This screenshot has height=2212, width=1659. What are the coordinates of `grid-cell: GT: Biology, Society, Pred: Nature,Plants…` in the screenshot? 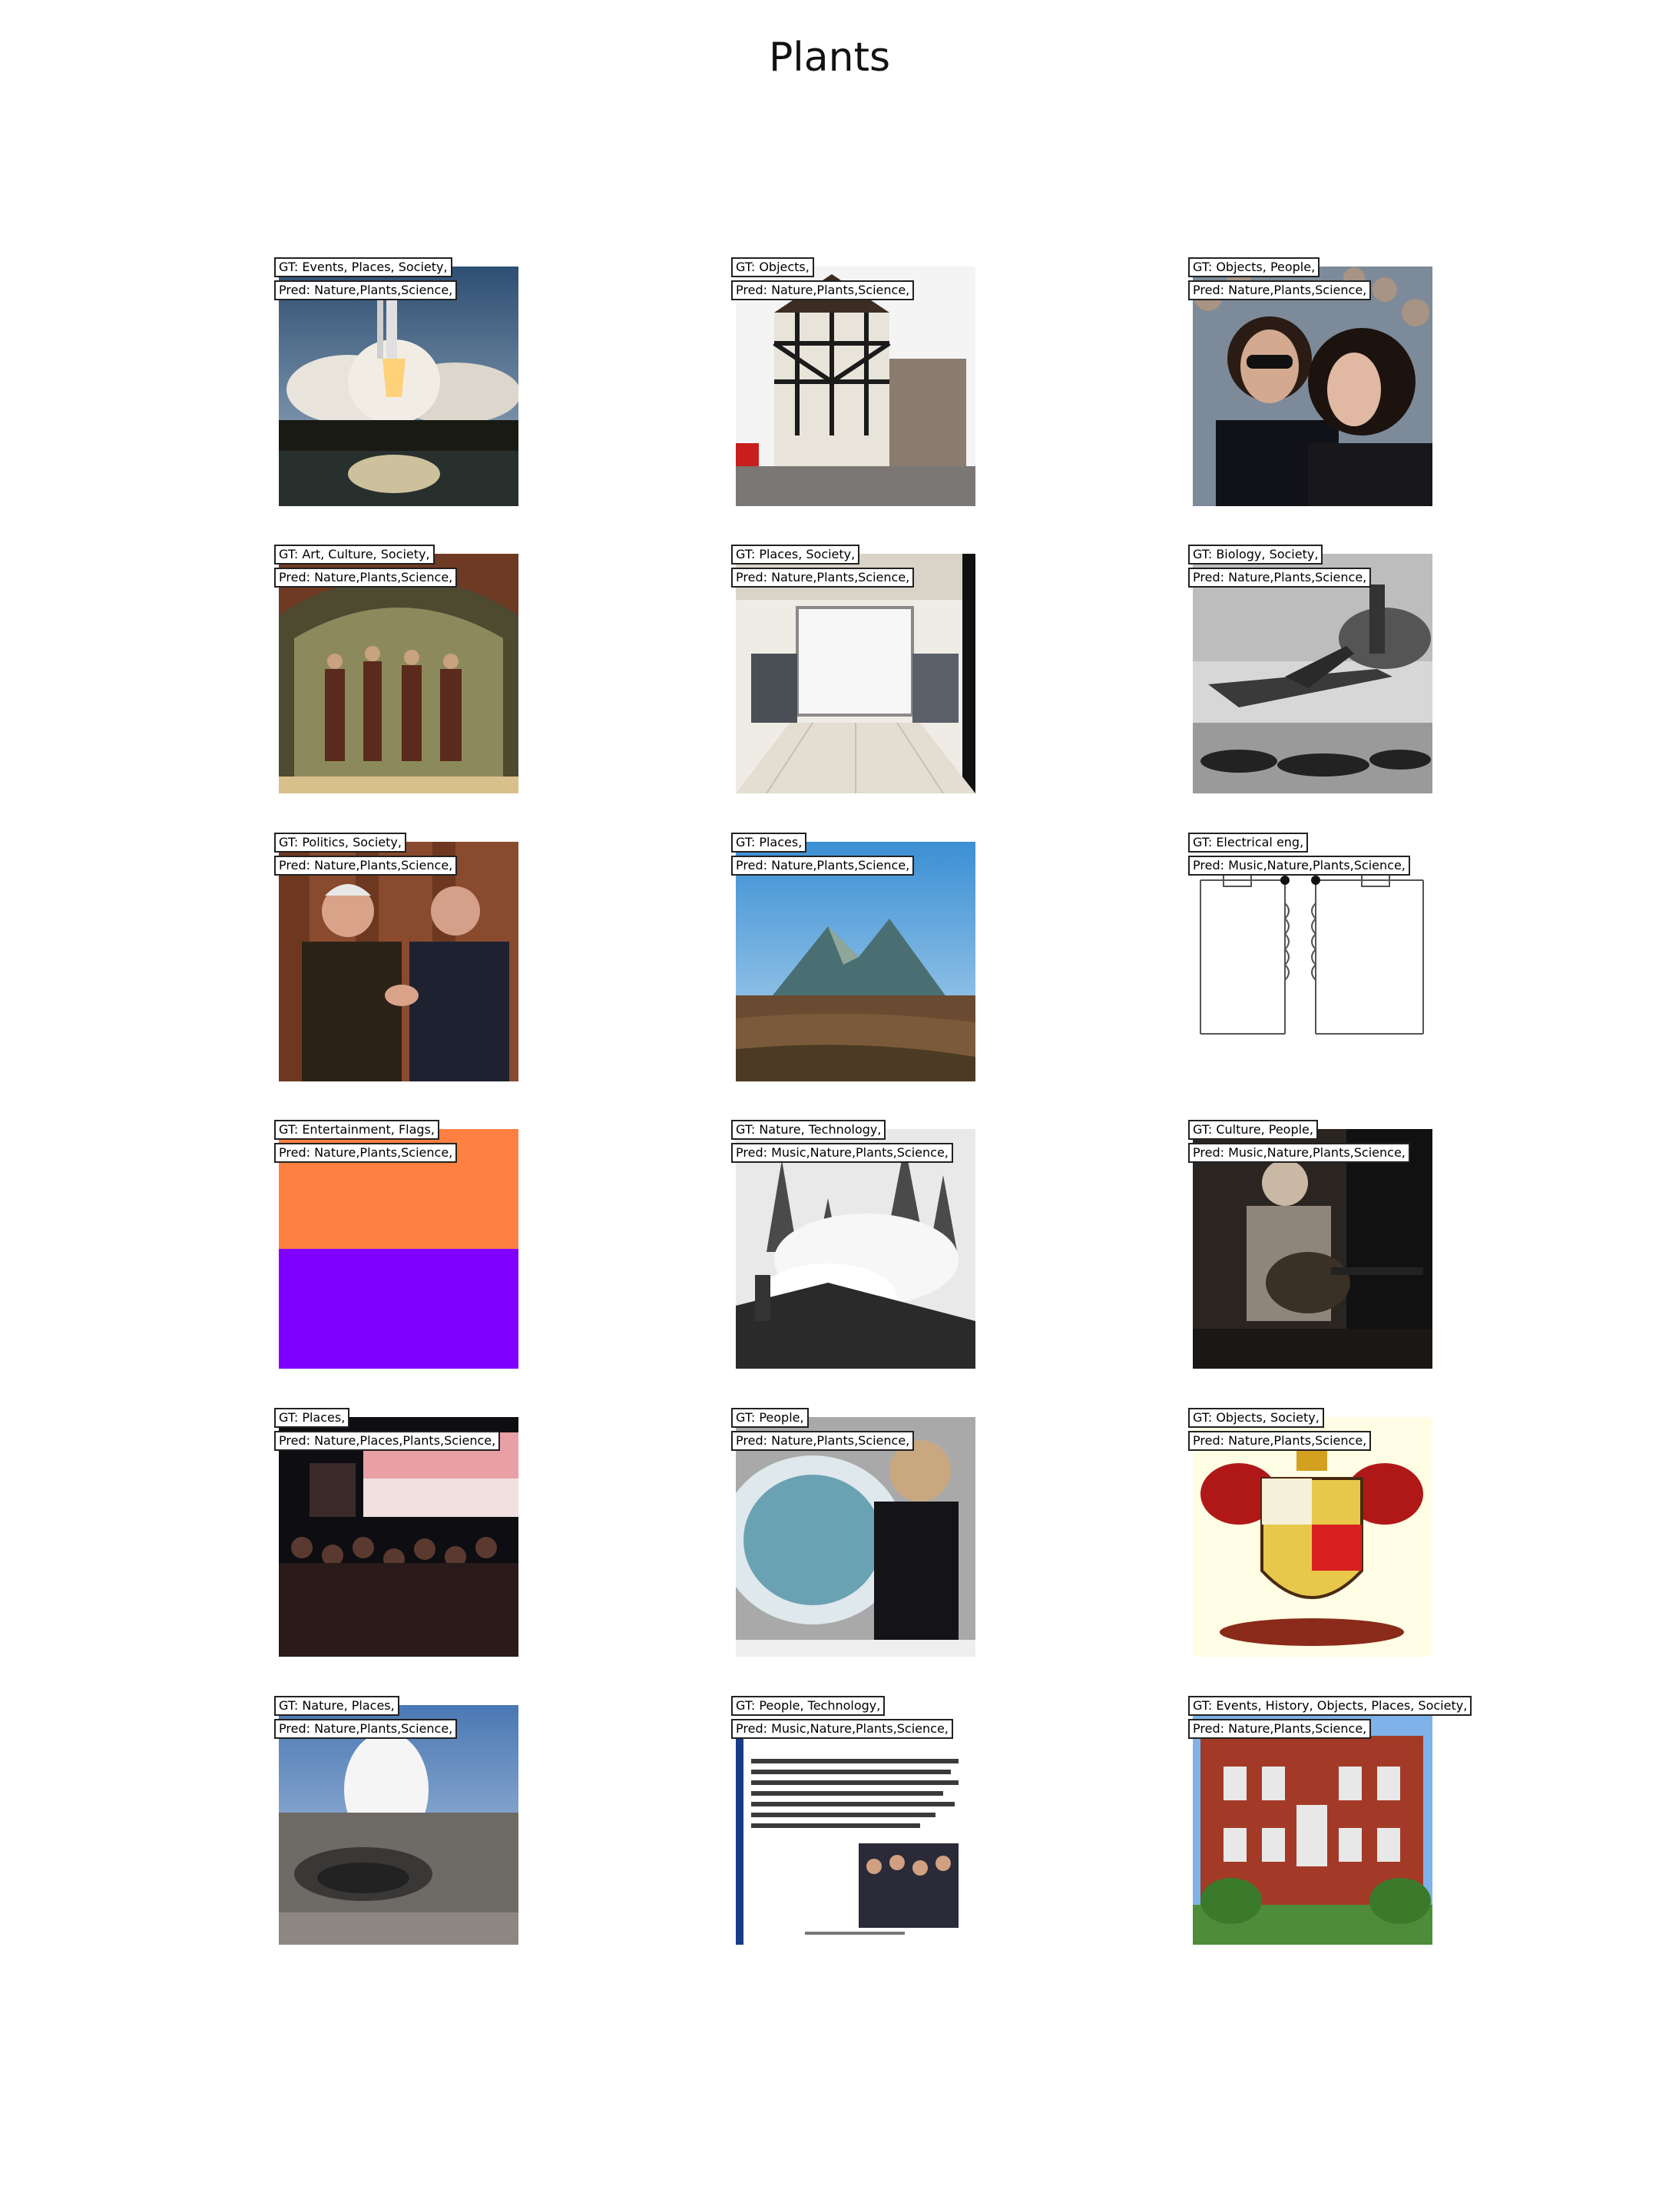 It's located at (1310, 669).